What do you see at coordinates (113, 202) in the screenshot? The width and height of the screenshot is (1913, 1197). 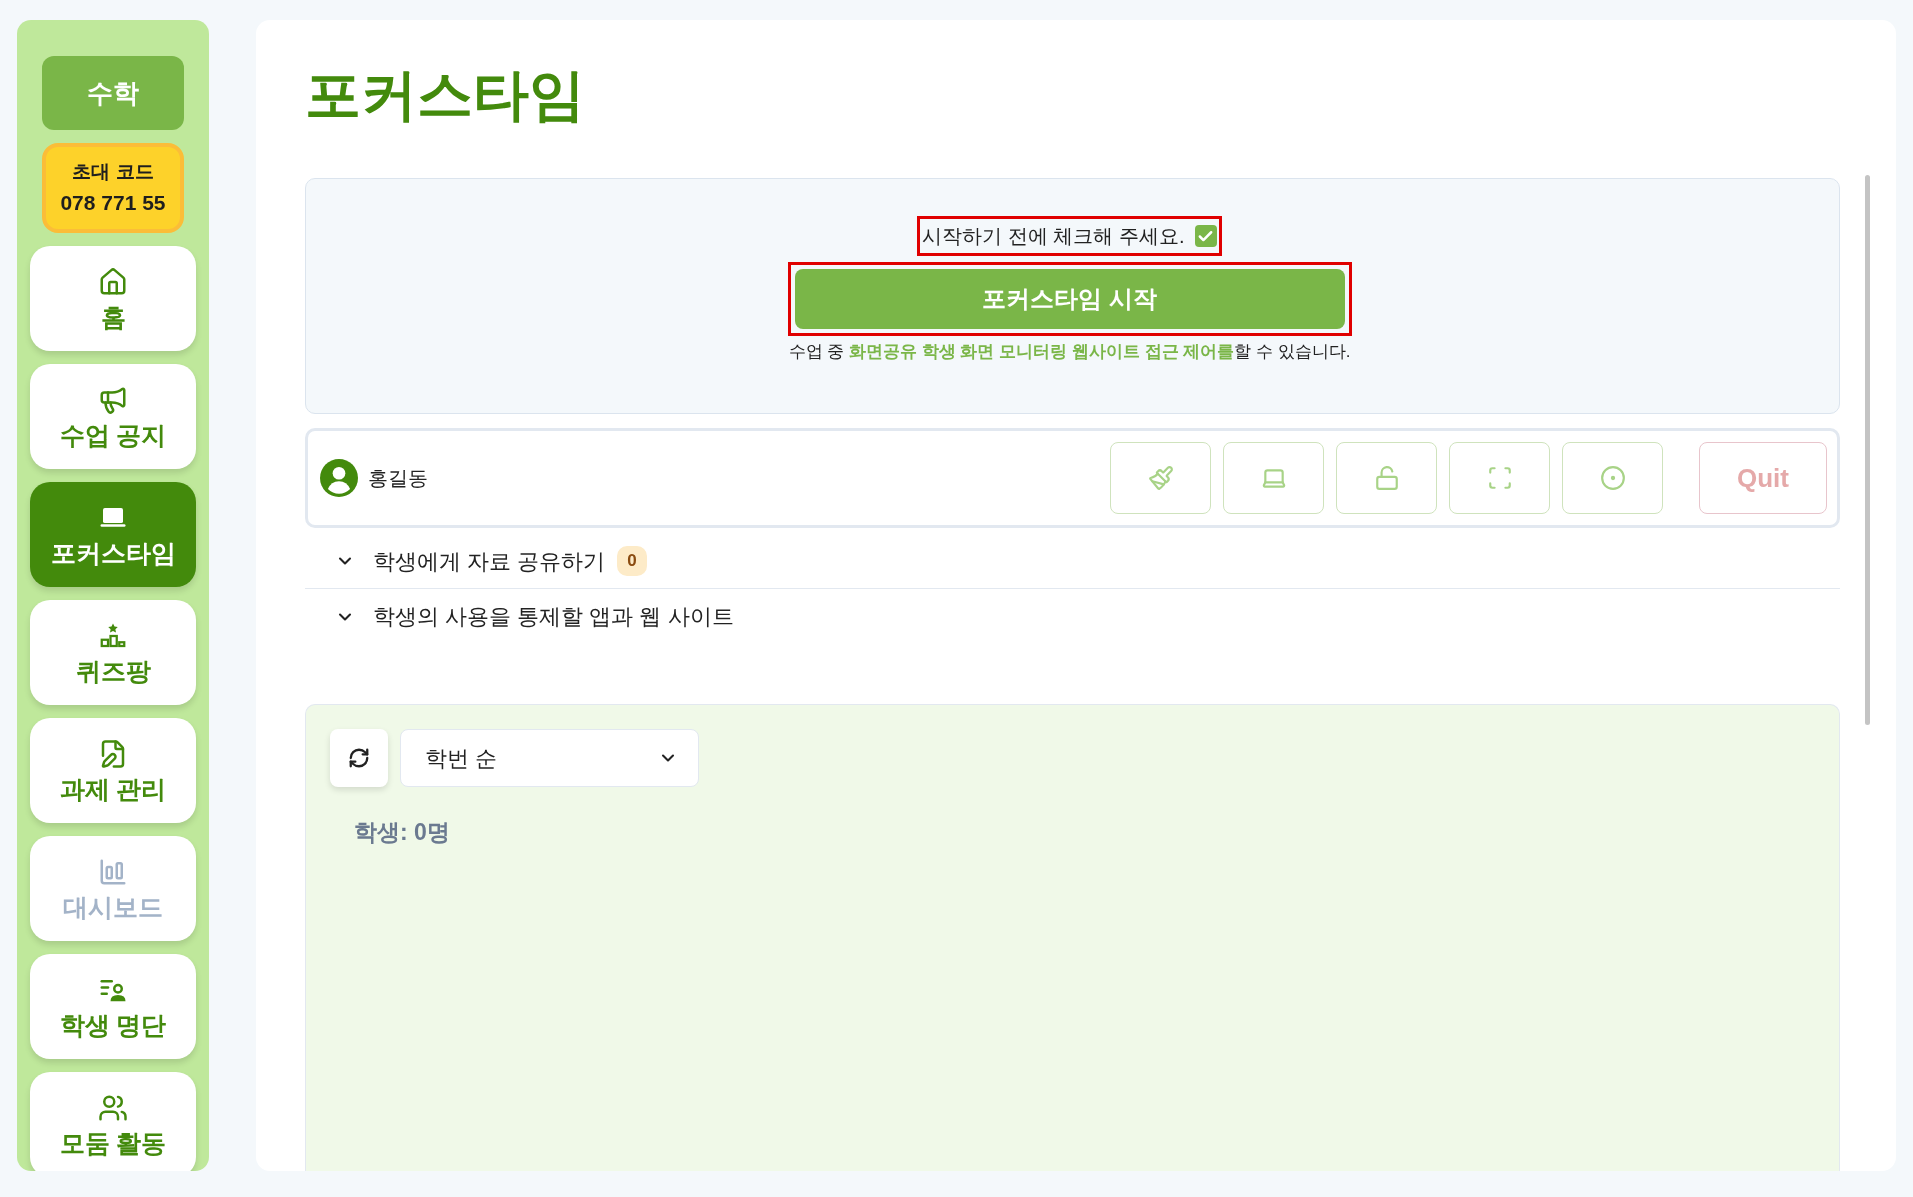 I see `invite-code: 078 771 55` at bounding box center [113, 202].